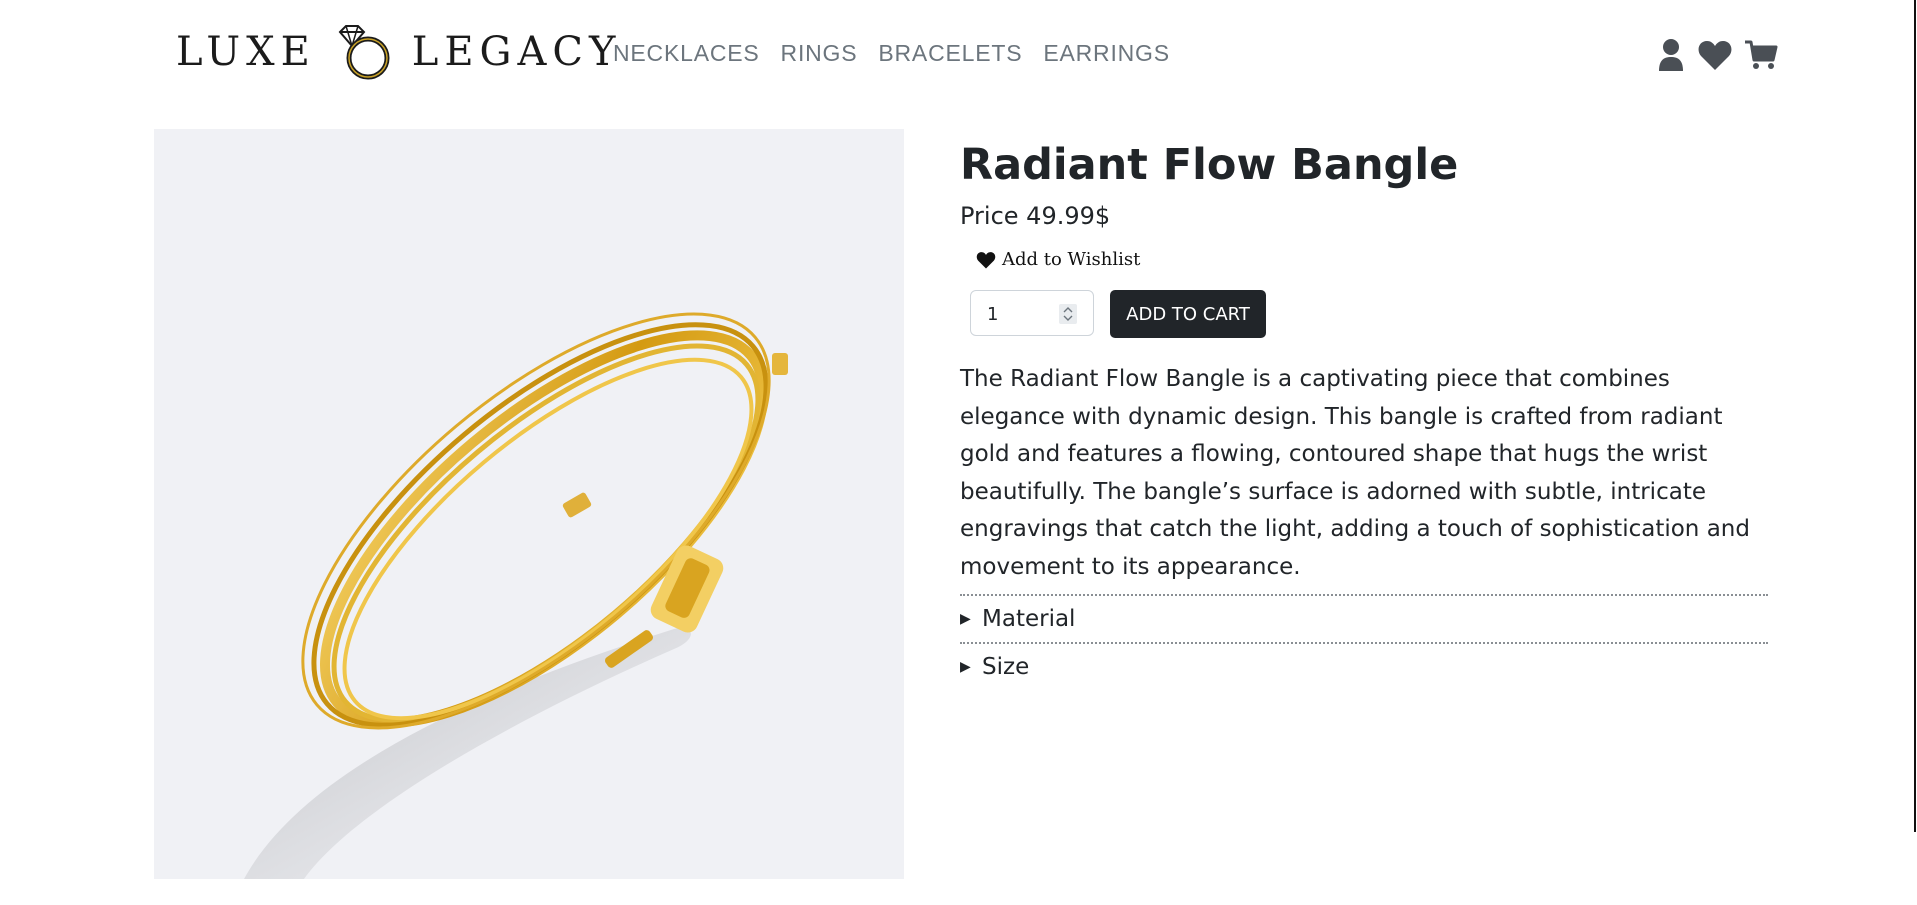 This screenshot has width=1917, height=905. What do you see at coordinates (1915, 416) in the screenshot?
I see `window-edge` at bounding box center [1915, 416].